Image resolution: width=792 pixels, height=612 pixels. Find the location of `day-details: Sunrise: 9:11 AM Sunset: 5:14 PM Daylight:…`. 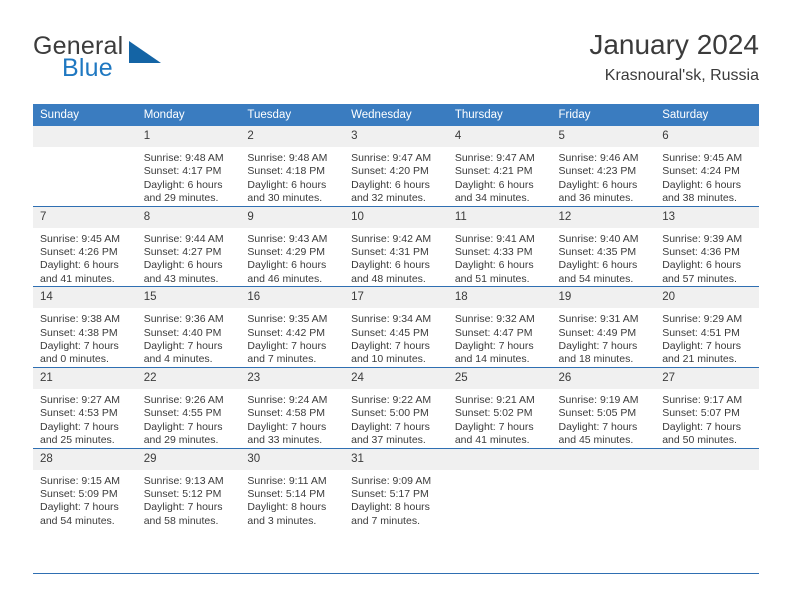

day-details: Sunrise: 9:11 AM Sunset: 5:14 PM Daylight:… is located at coordinates (292, 499).